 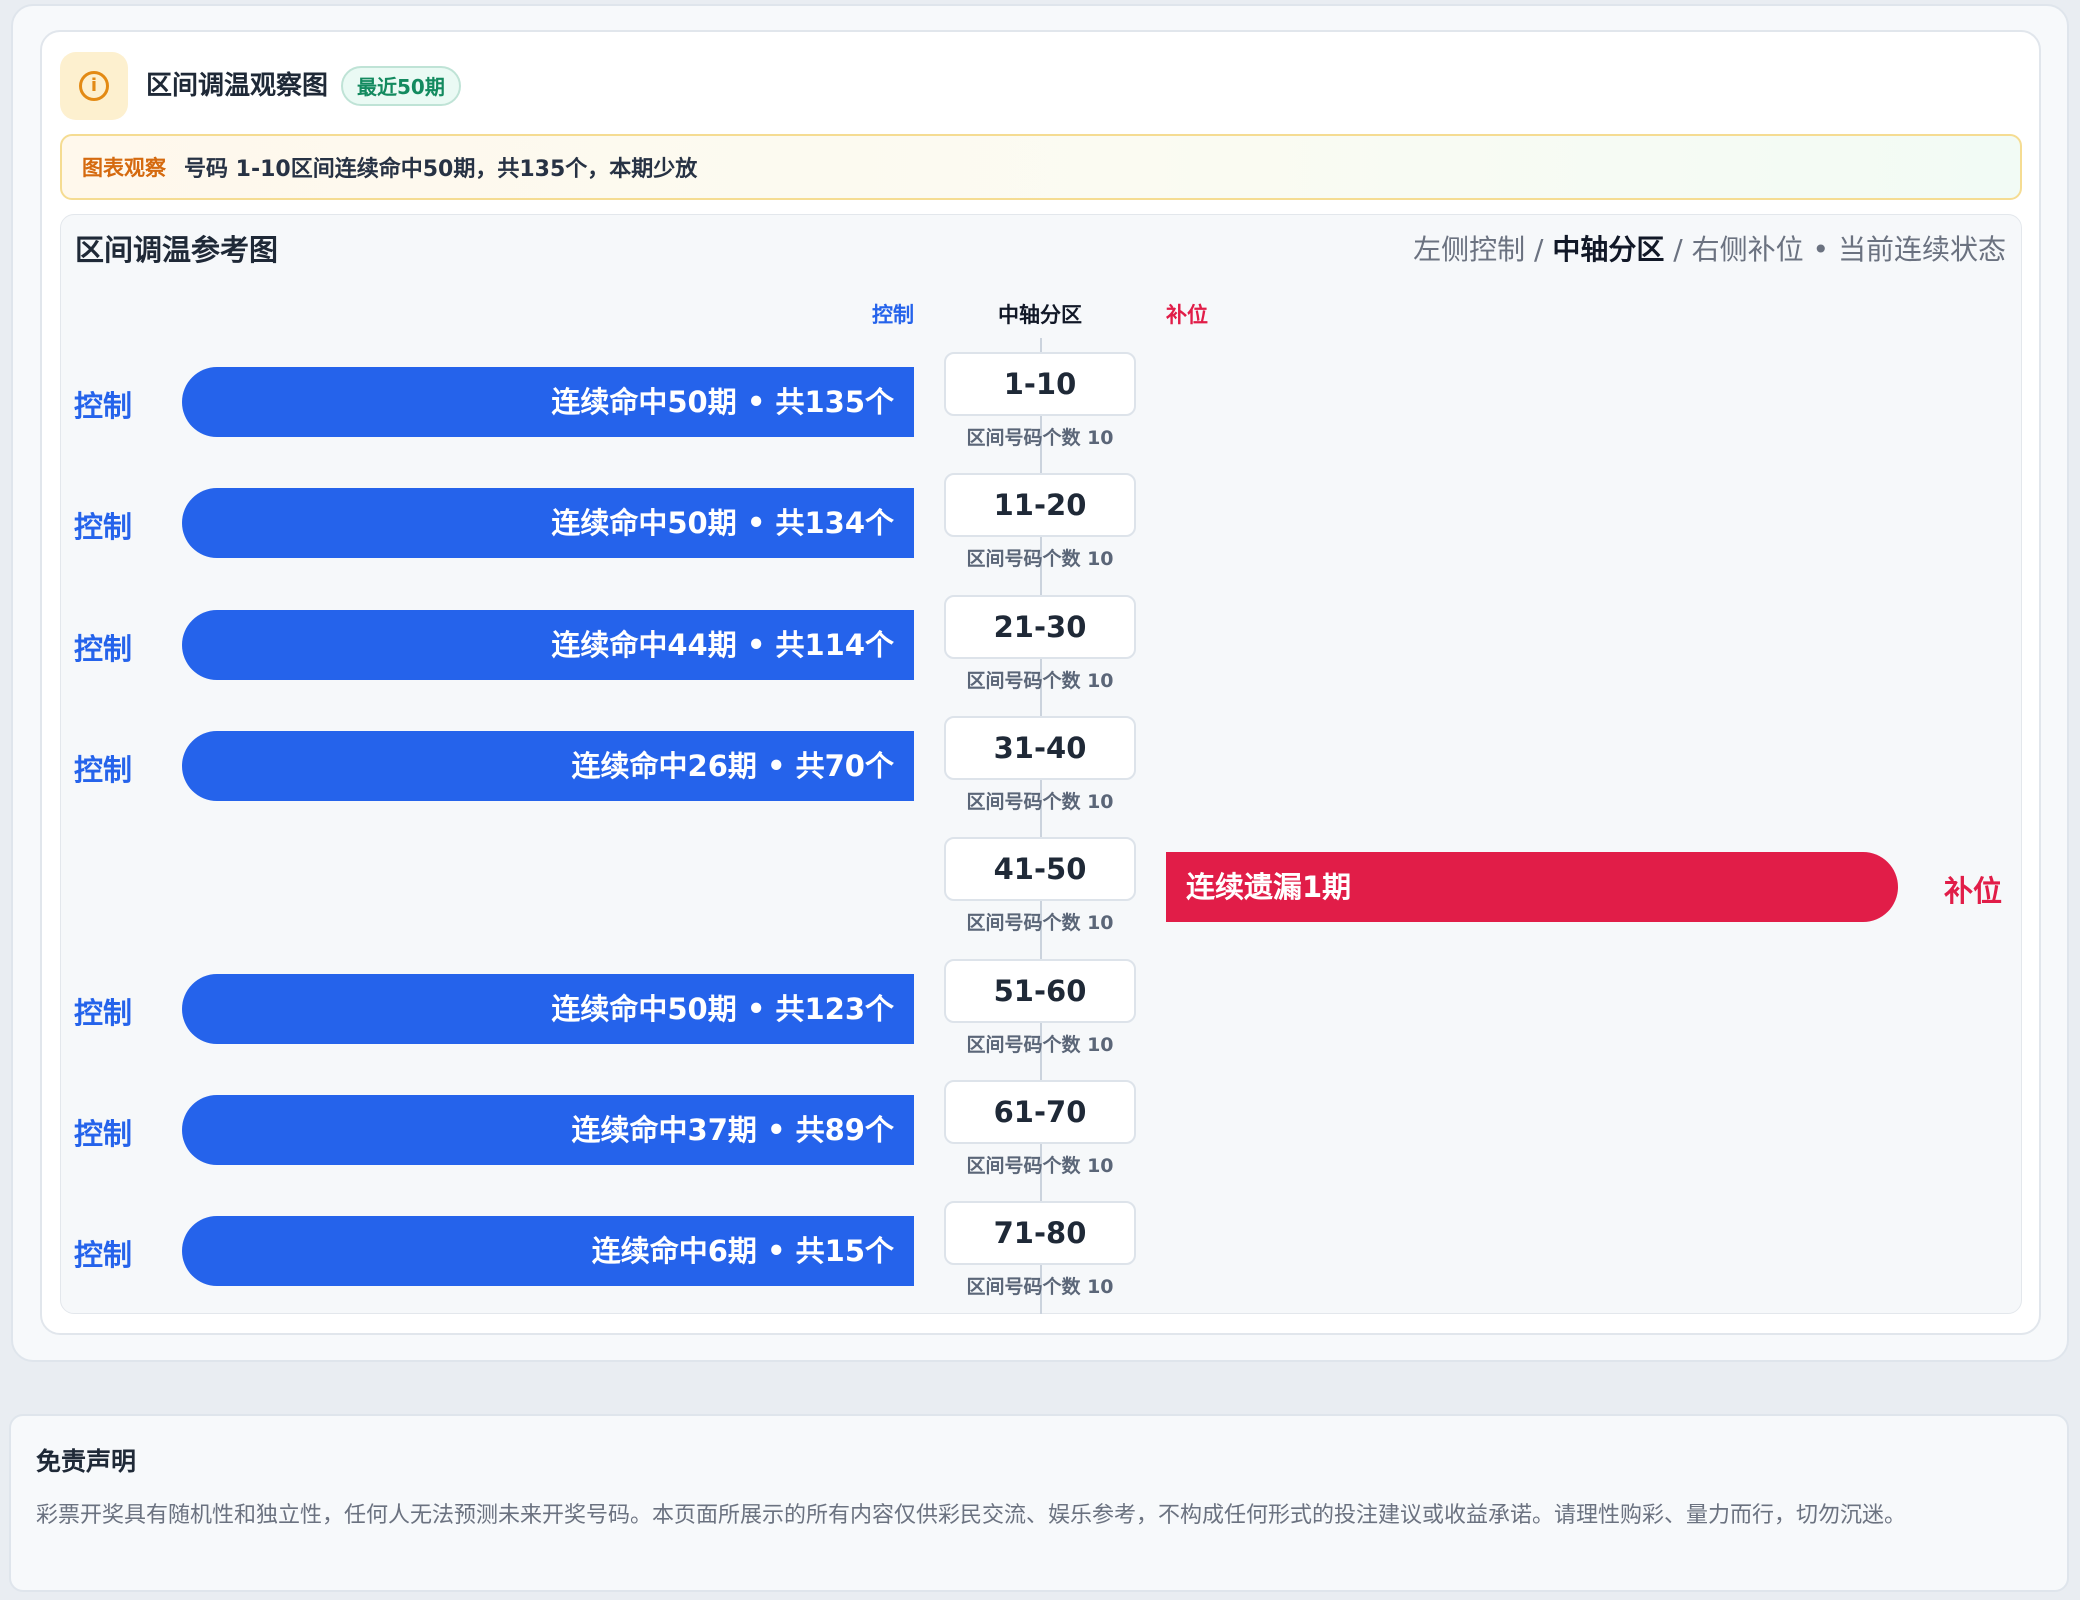 What do you see at coordinates (548, 645) in the screenshot?
I see `control-bar: 连续命中44期 • 共114个` at bounding box center [548, 645].